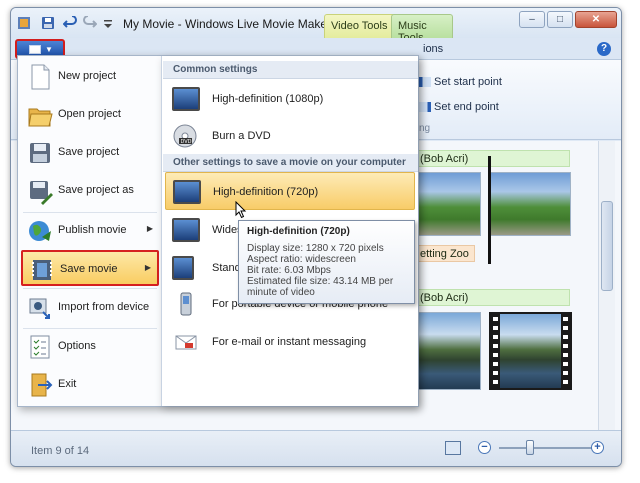 The width and height of the screenshot is (640, 483). What do you see at coordinates (241, 210) in the screenshot?
I see `mouse-pointer-icon` at bounding box center [241, 210].